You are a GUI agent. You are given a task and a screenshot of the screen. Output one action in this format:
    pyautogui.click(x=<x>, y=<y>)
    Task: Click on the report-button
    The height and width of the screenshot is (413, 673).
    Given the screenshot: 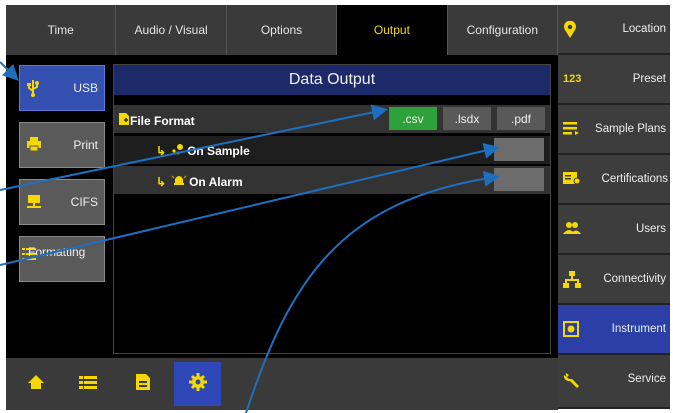 What is the action you would take?
    pyautogui.click(x=142, y=384)
    